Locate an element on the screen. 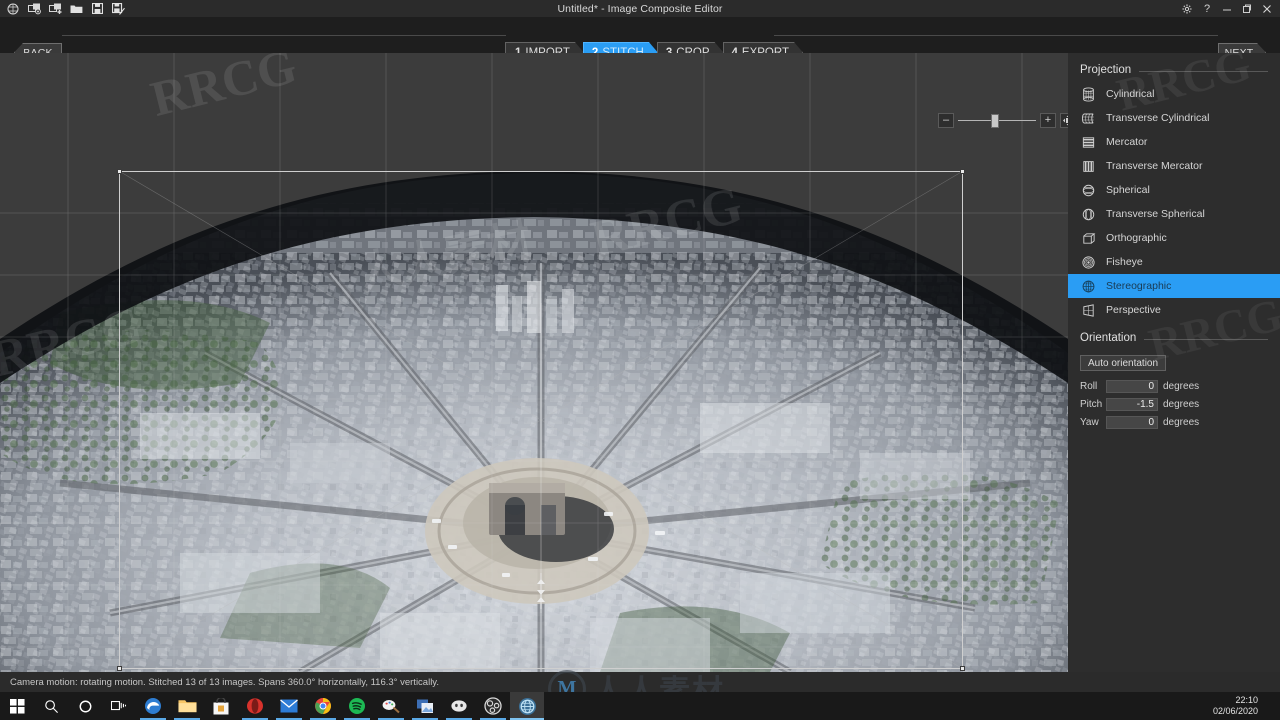 The width and height of the screenshot is (1280, 720). opera-icon is located at coordinates (255, 706).